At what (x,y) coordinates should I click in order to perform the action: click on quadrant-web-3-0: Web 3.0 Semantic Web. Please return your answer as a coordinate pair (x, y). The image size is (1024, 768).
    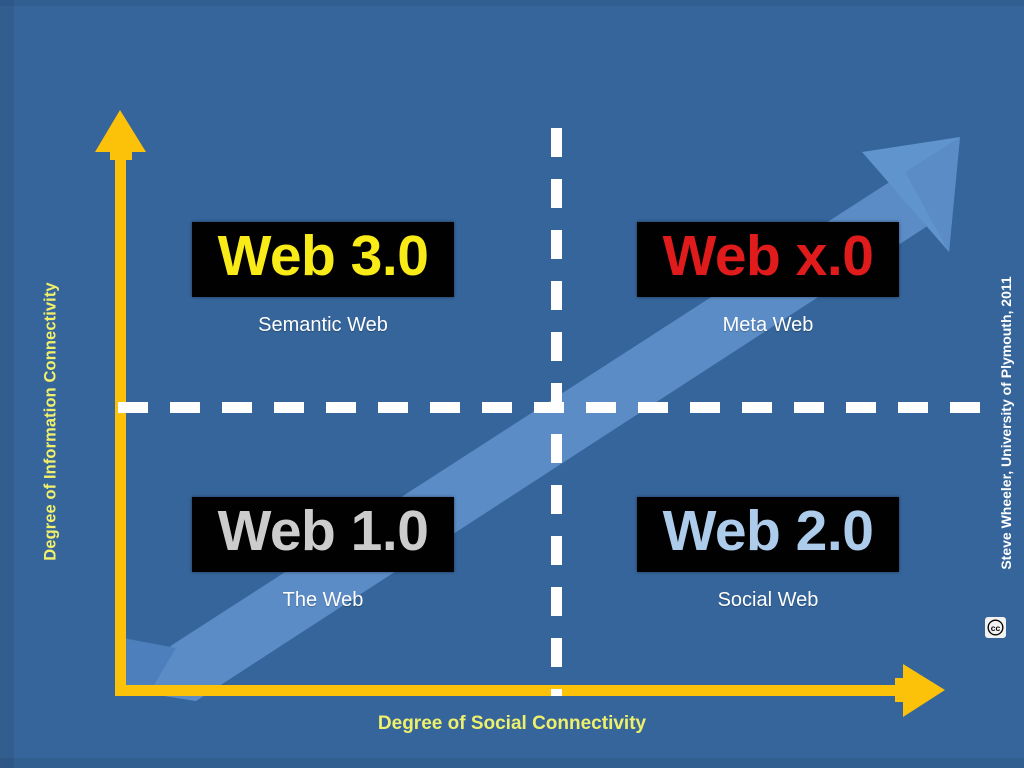
    Looking at the image, I should click on (323, 279).